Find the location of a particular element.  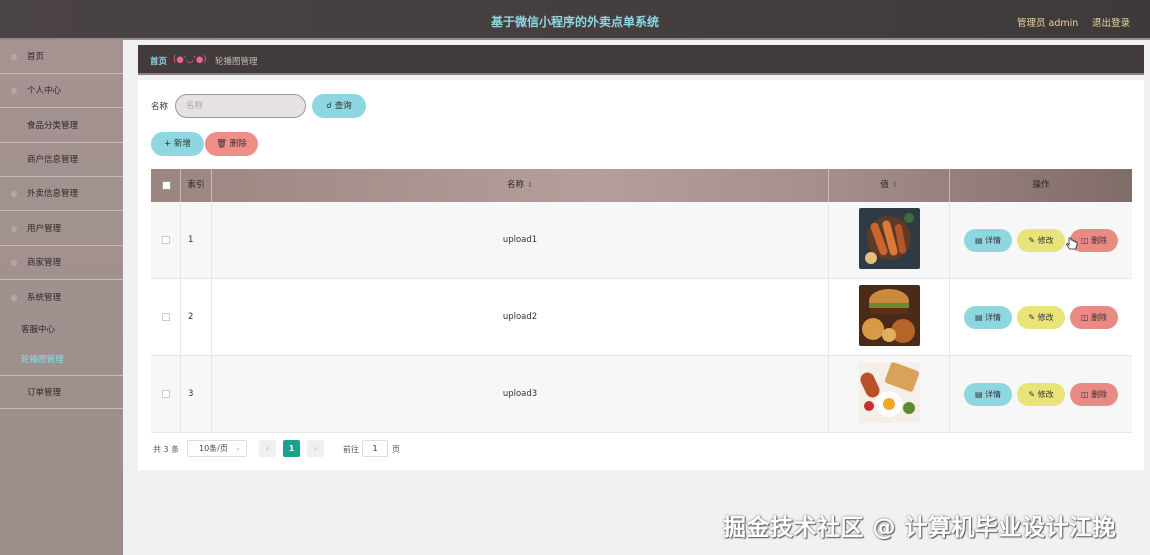

chevron-left-icon: ‹ is located at coordinates (267, 448).